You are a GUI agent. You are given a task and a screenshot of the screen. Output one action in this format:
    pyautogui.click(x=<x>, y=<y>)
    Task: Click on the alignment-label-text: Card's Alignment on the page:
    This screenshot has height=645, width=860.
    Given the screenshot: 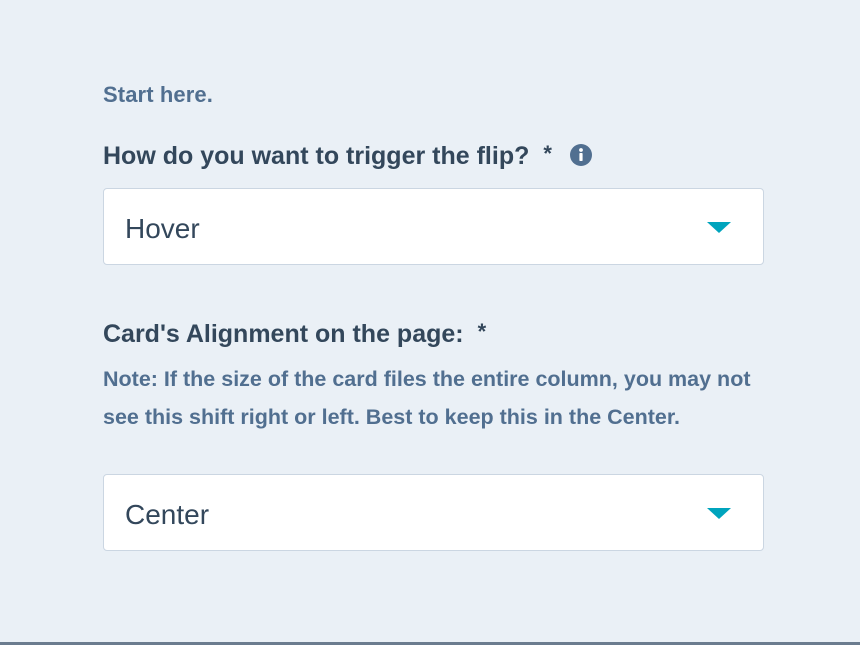 What is the action you would take?
    pyautogui.click(x=283, y=334)
    